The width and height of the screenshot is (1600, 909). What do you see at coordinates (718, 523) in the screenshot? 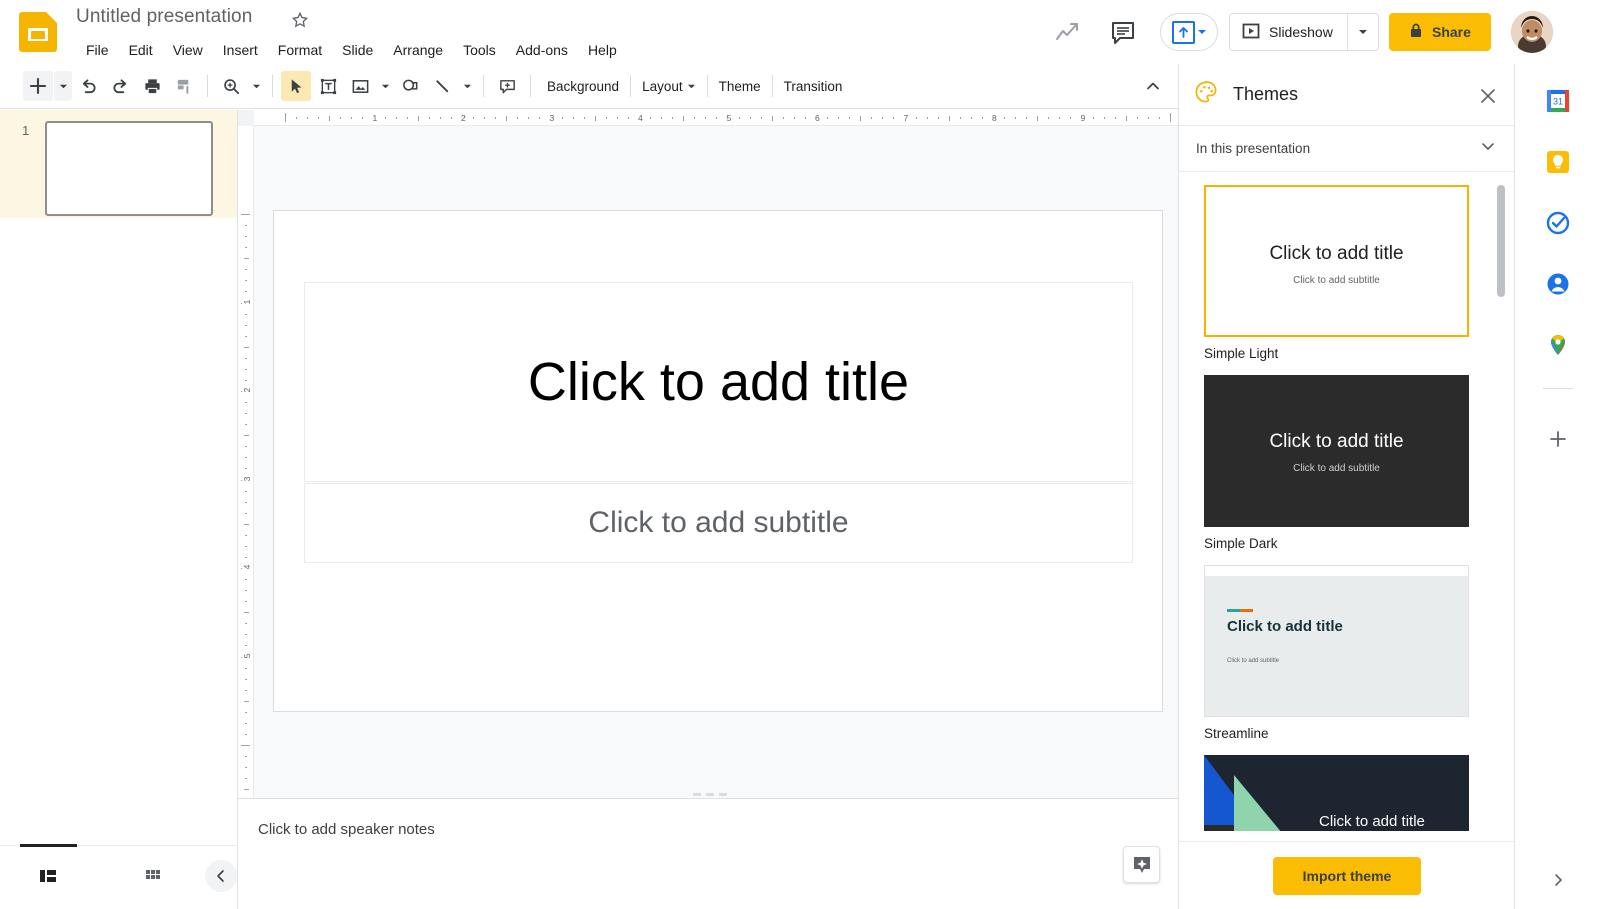
I see `subtitle-placeholder: Click to add subtitle` at bounding box center [718, 523].